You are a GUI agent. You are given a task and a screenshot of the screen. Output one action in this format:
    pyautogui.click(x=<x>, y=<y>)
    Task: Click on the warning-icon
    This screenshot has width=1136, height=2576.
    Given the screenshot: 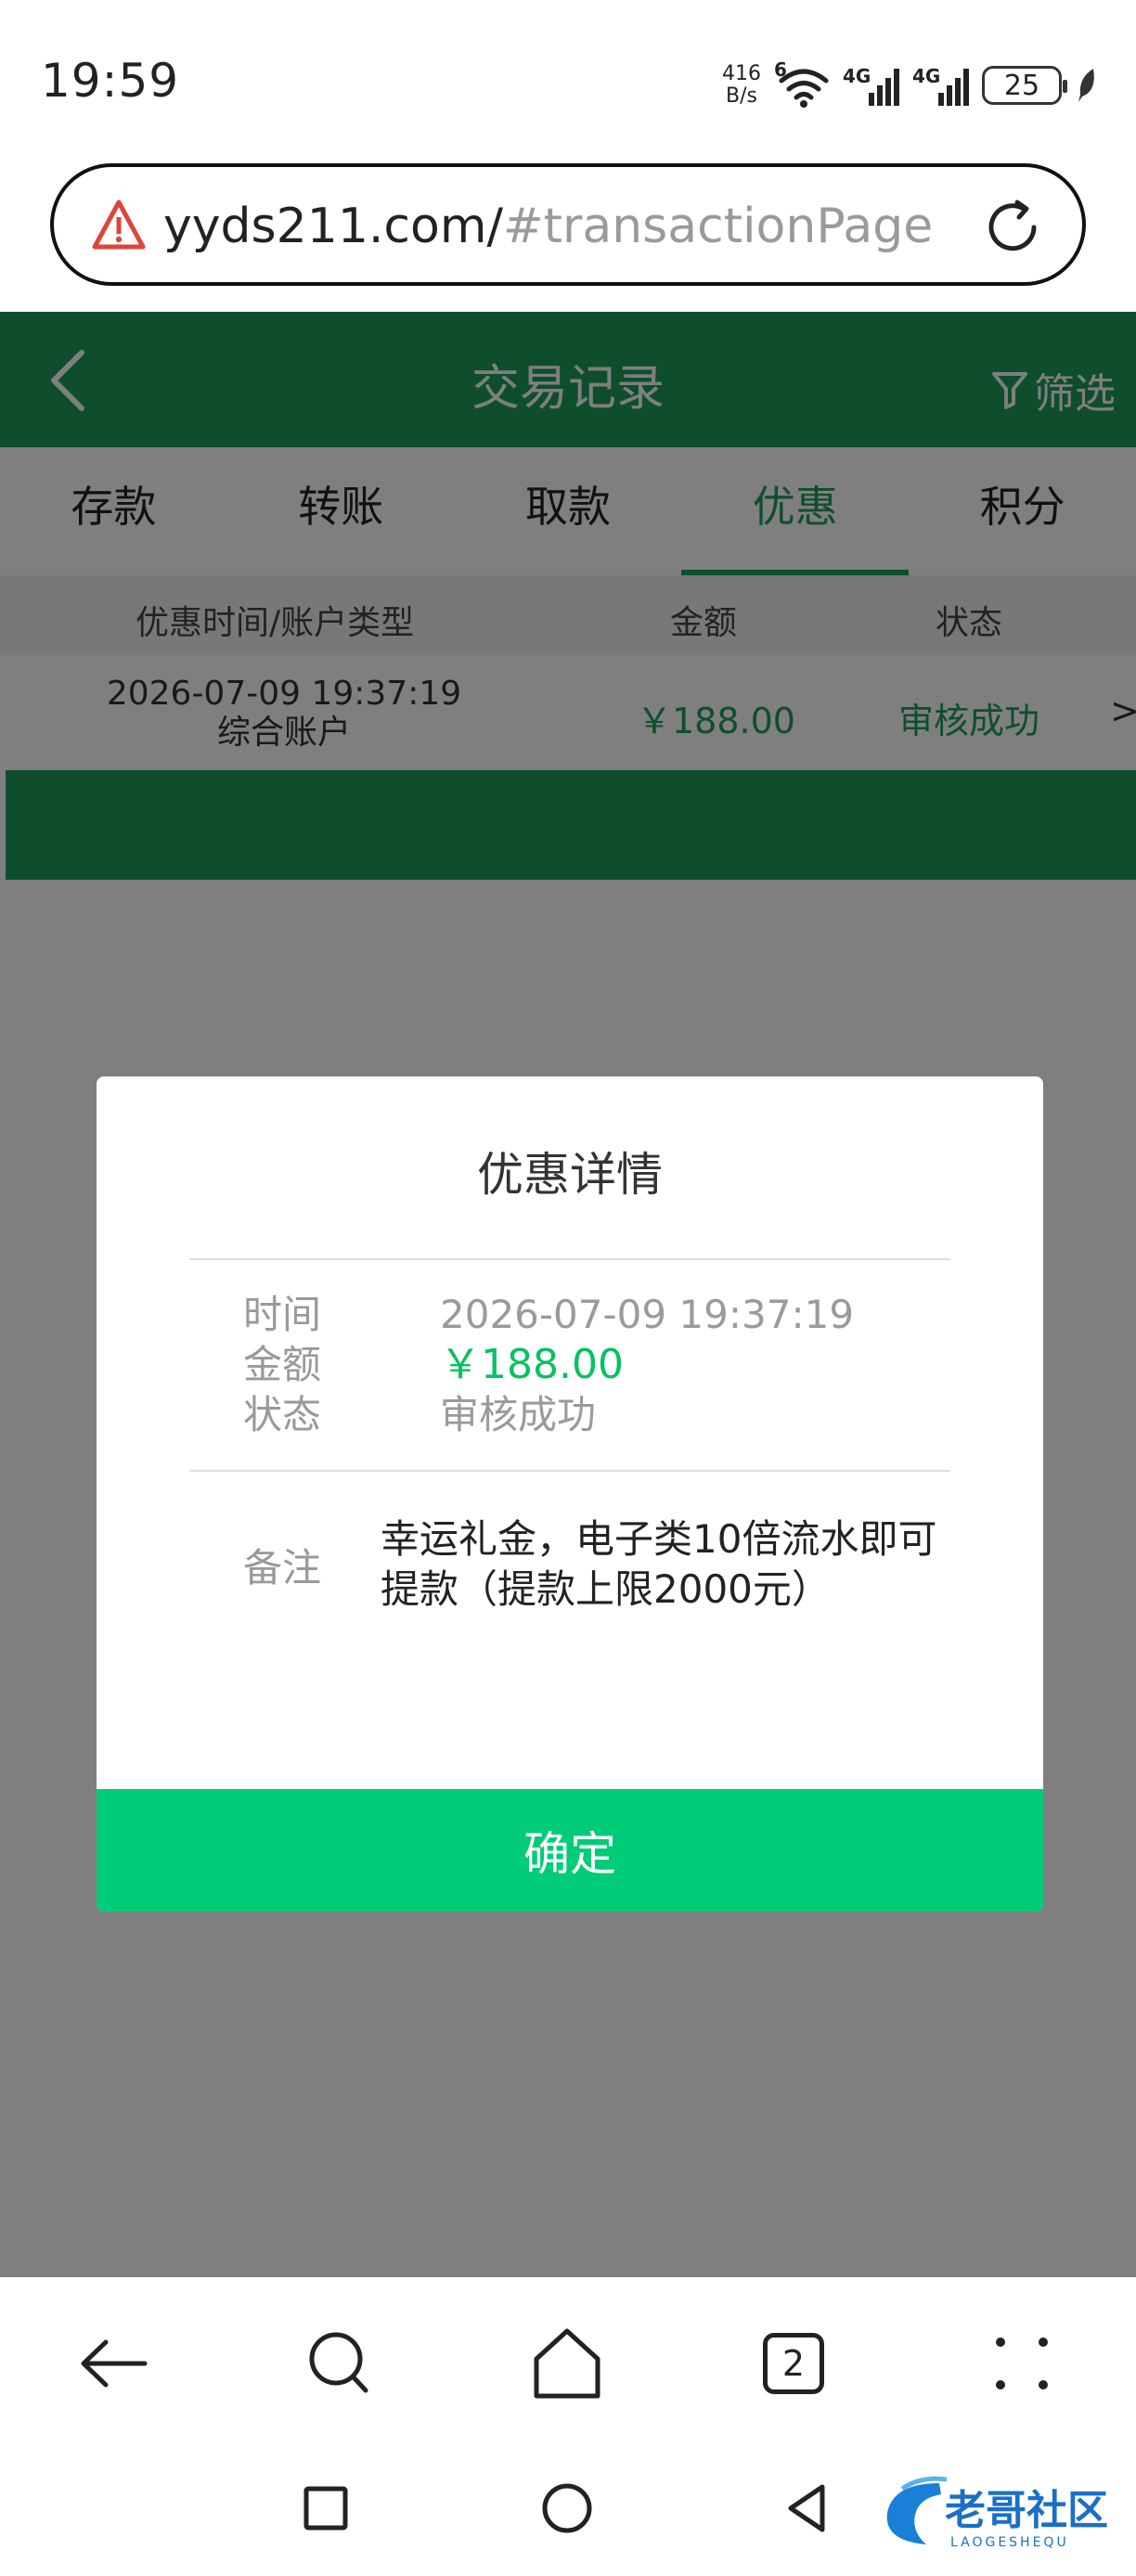 What is the action you would take?
    pyautogui.click(x=119, y=225)
    